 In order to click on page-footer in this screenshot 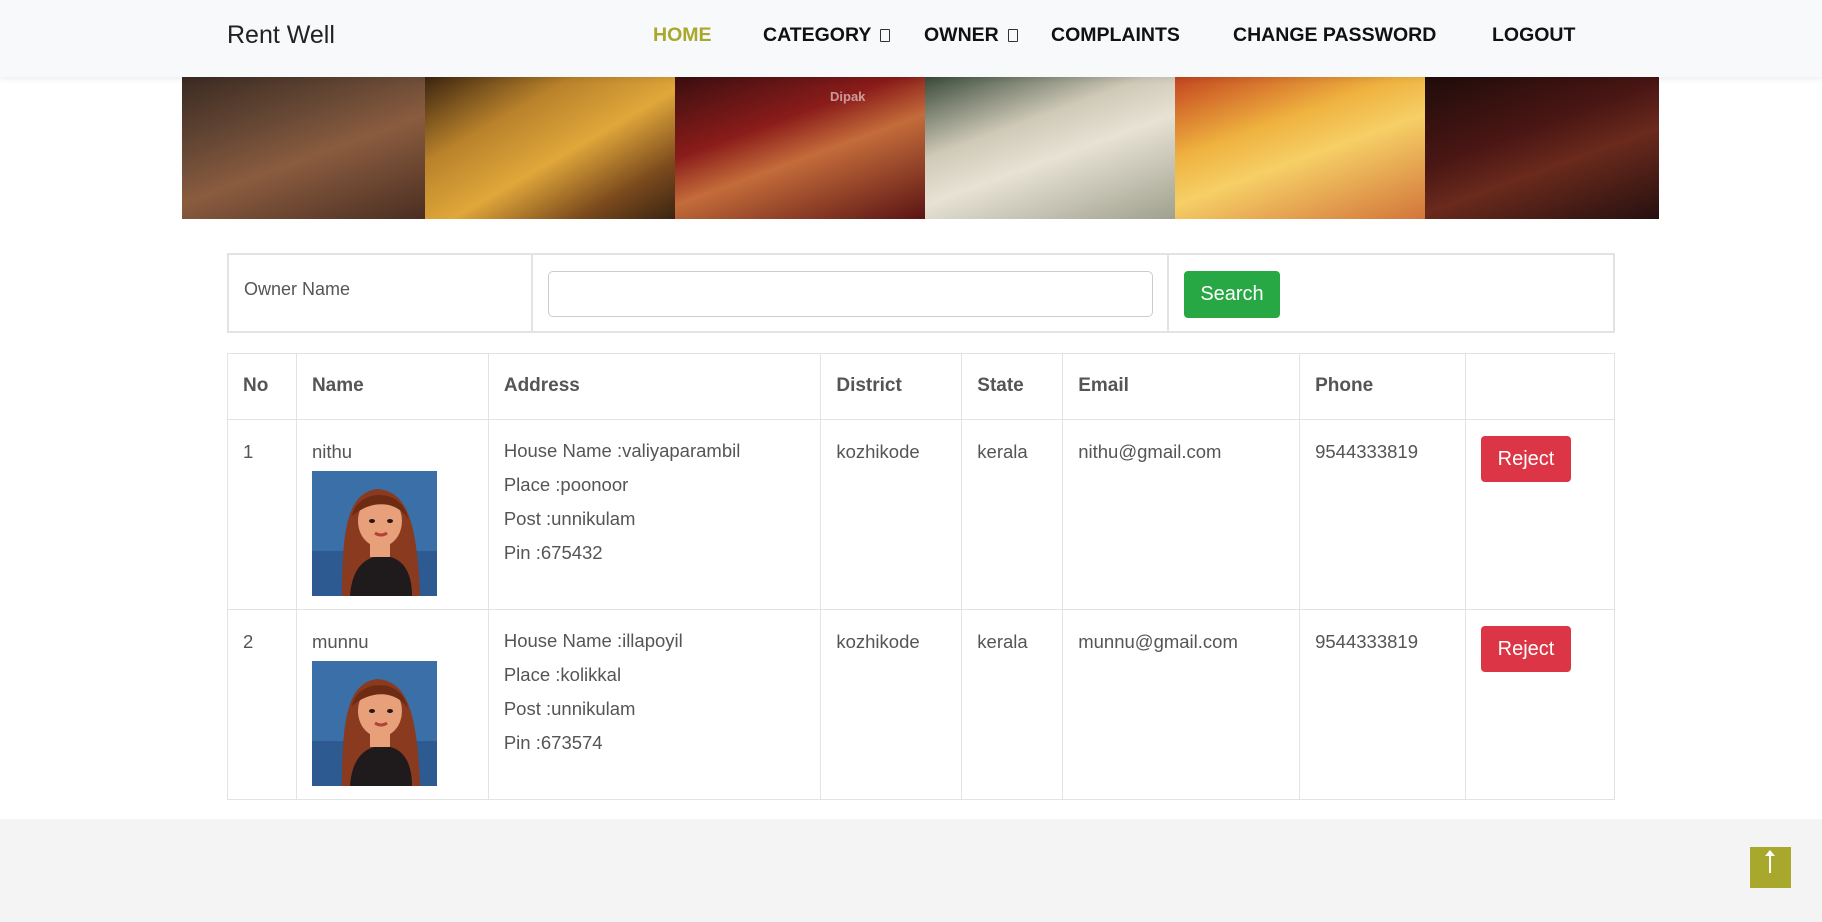, I will do `click(911, 870)`.